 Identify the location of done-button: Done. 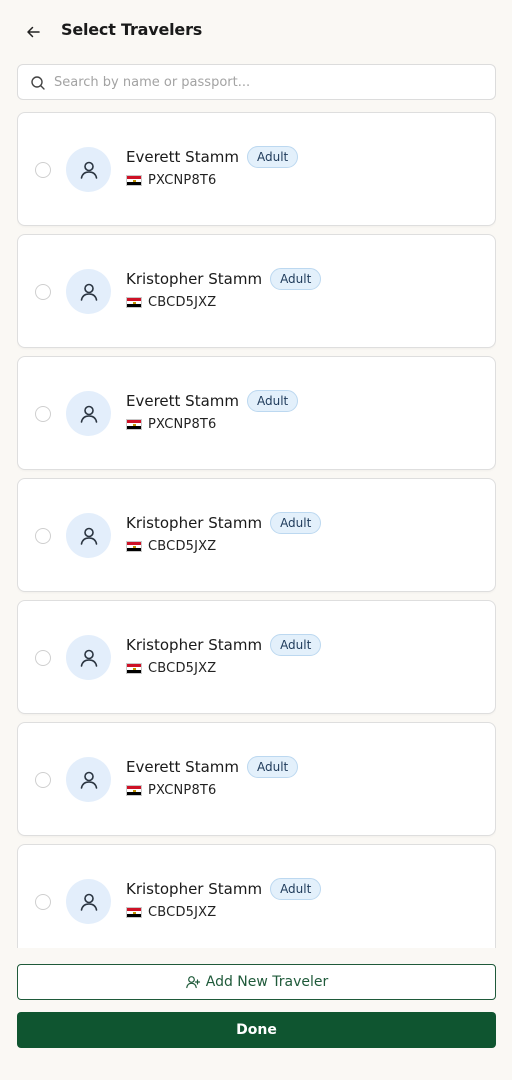
(256, 1030).